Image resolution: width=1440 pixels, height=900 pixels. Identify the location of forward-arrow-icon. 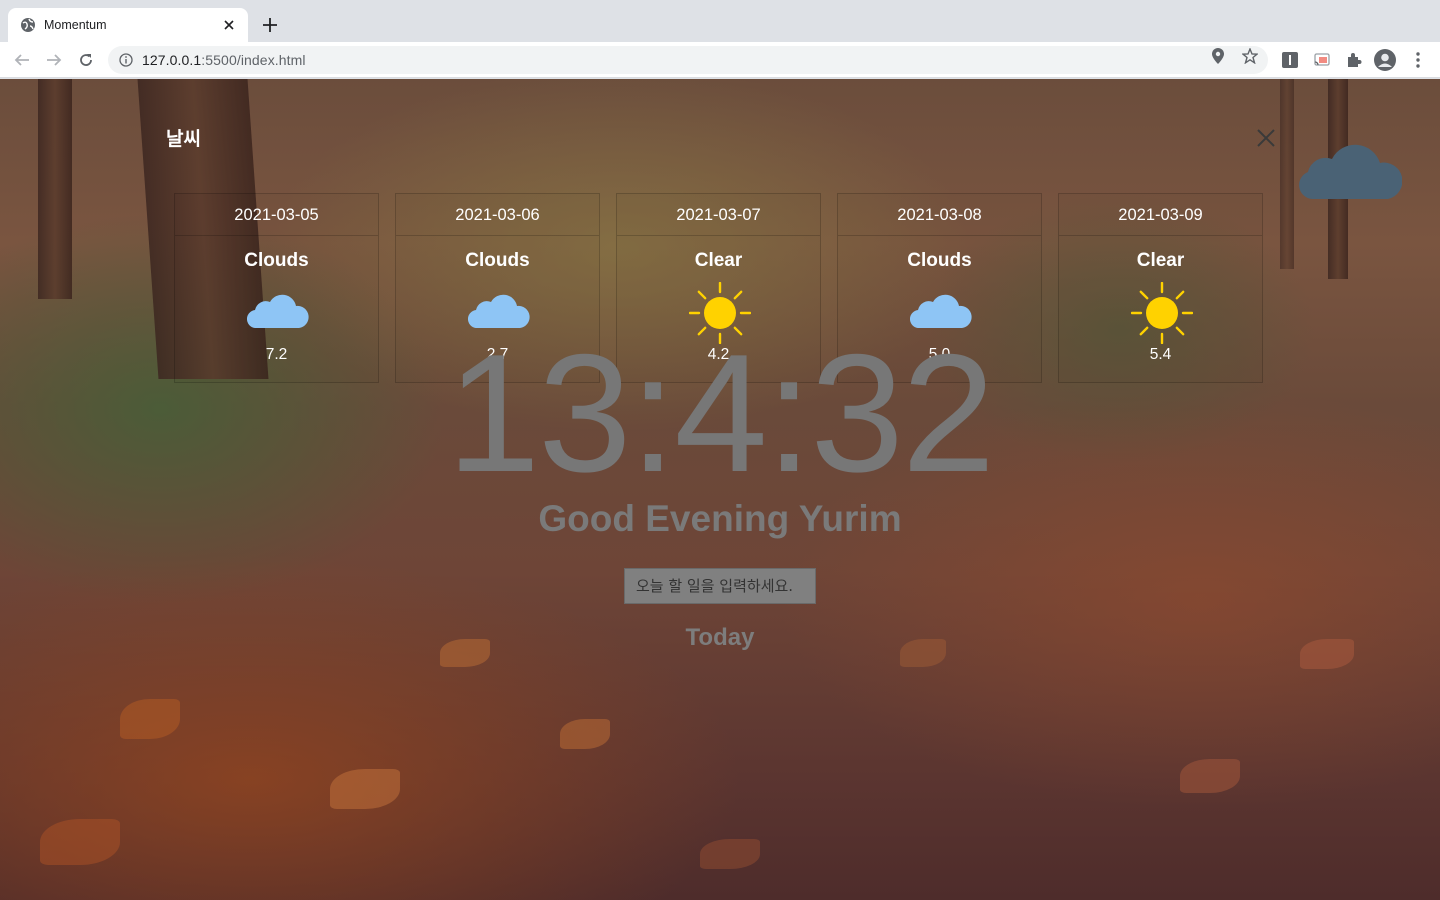
(54, 60).